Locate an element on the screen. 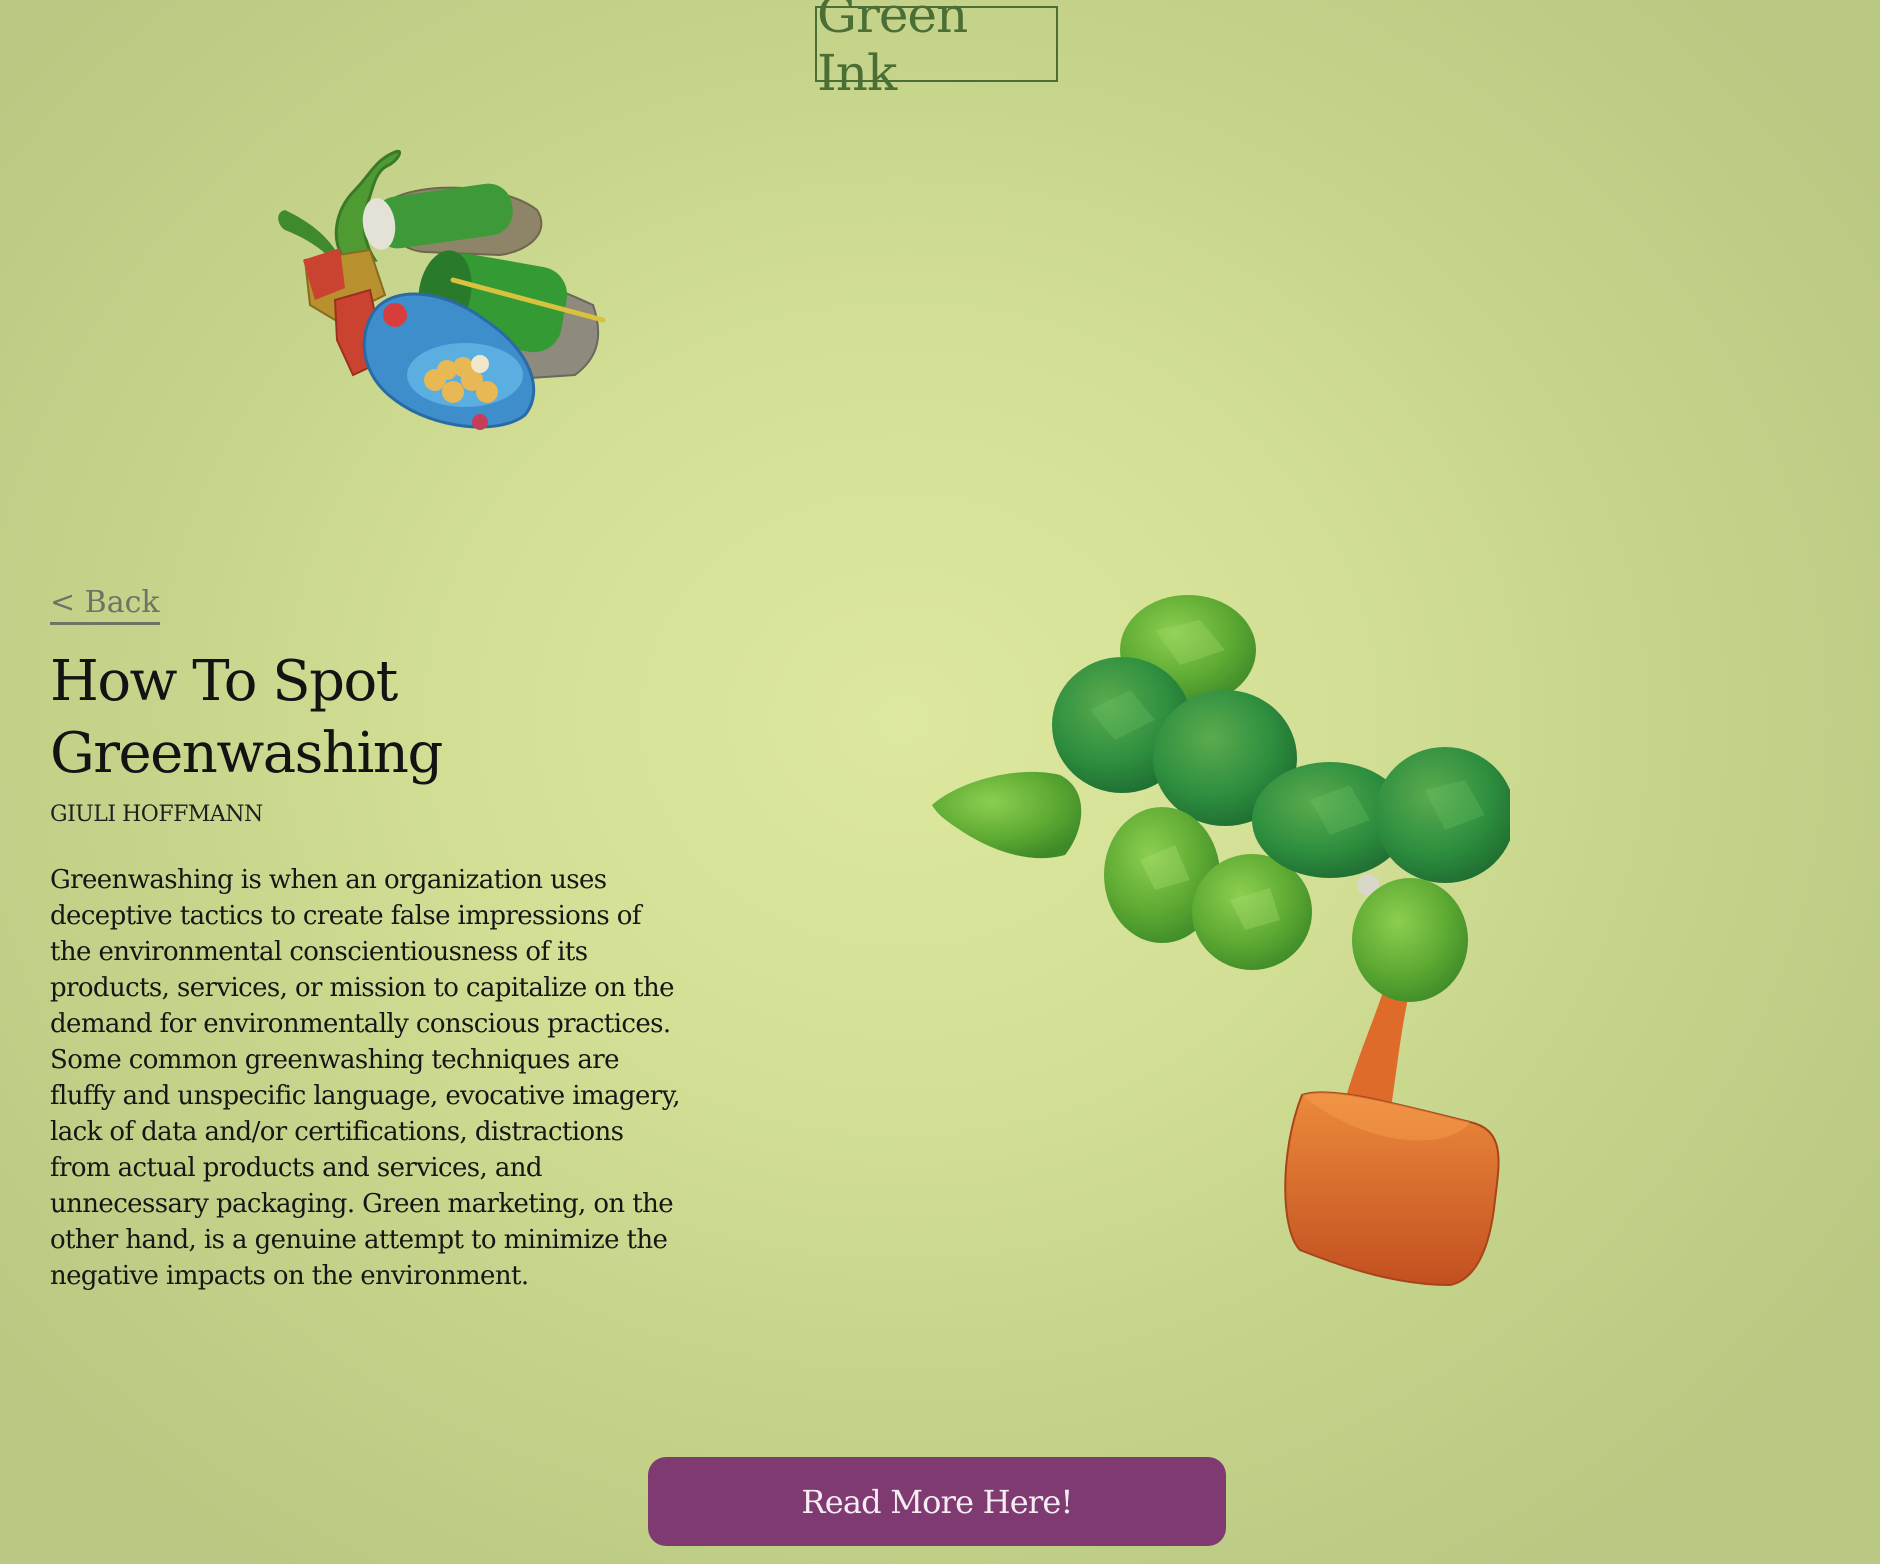 Image resolution: width=1880 pixels, height=1564 pixels. article-author: GIULI HOFFMANN is located at coordinates (156, 814).